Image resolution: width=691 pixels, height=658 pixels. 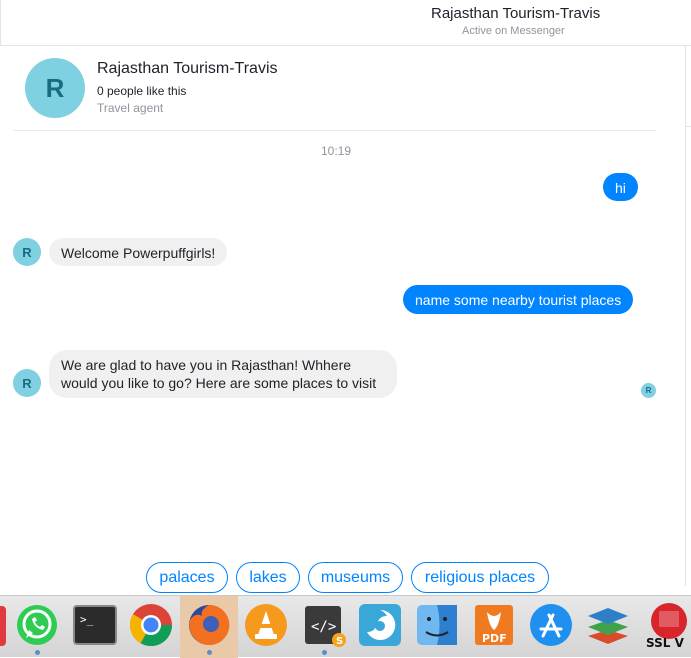 What do you see at coordinates (339, 641) in the screenshot?
I see `svg-text: S` at bounding box center [339, 641].